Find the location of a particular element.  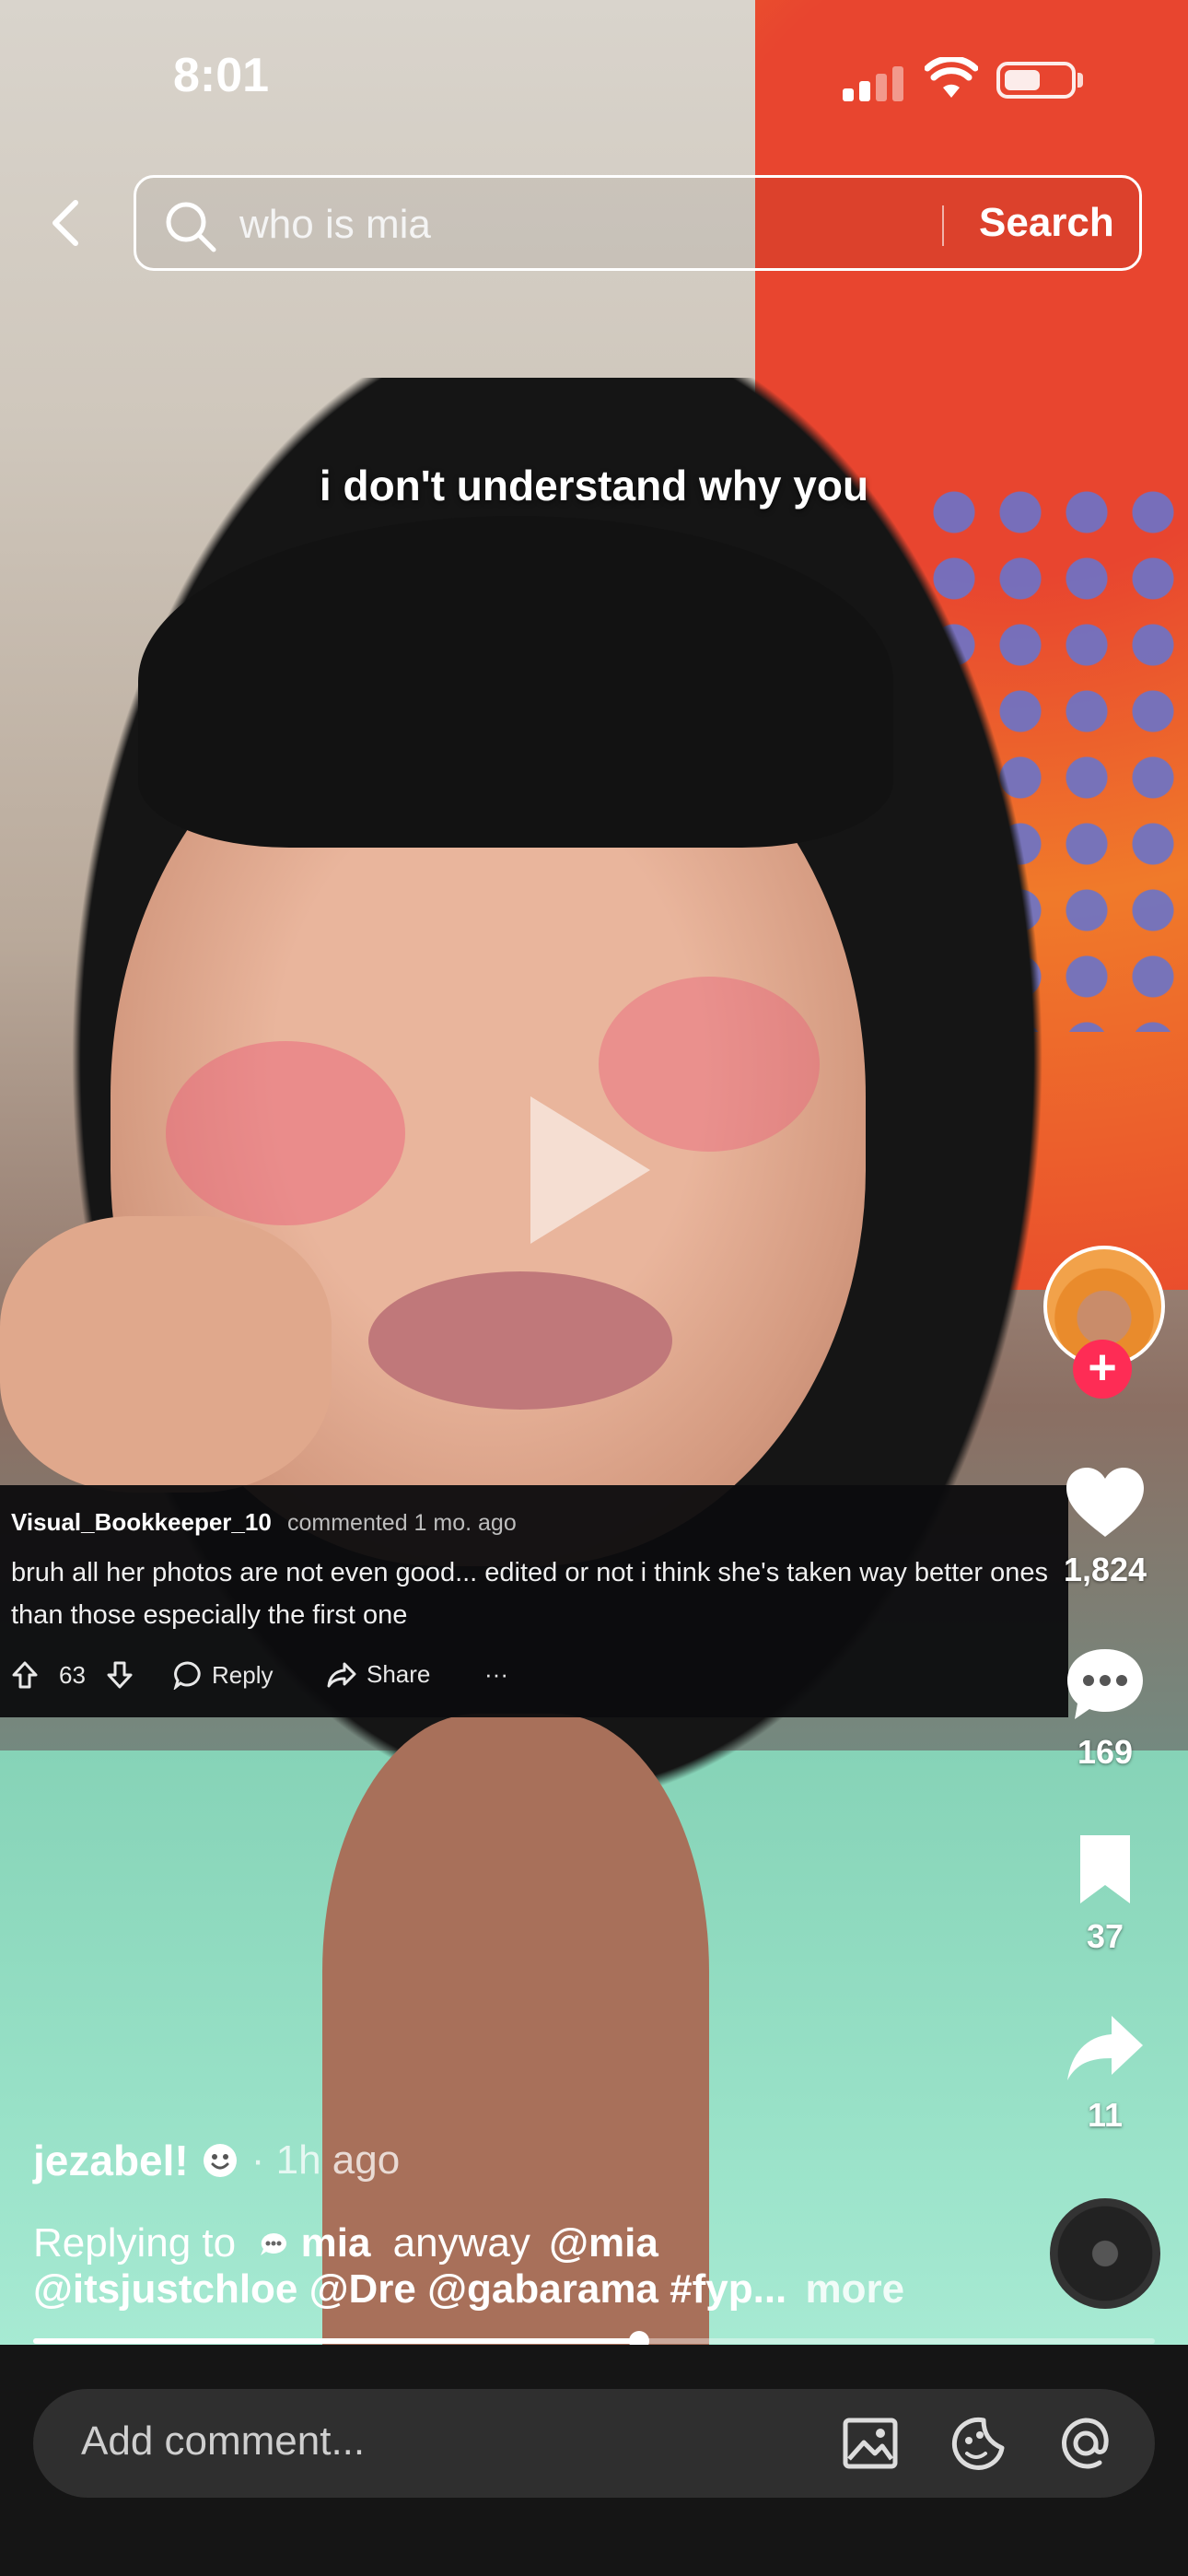

share-button: 11 is located at coordinates (1105, 2073).